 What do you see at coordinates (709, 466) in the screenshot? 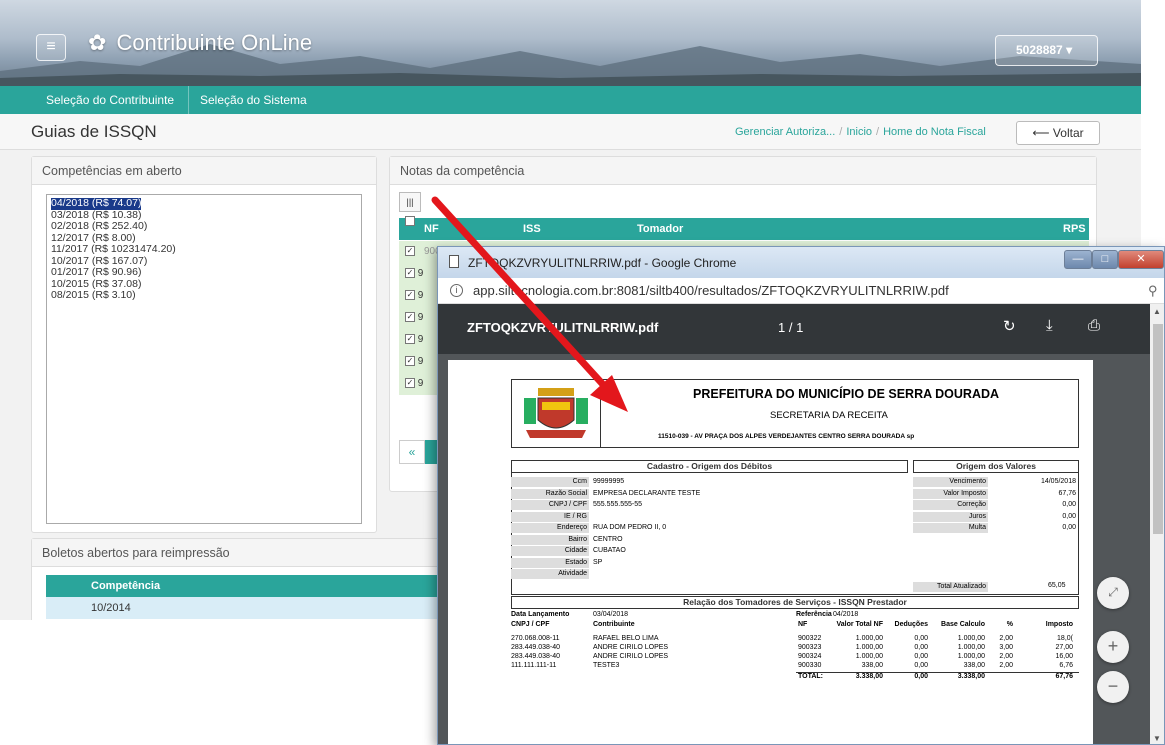
I see `cadastro-title: Cadastro - Origem dos Débitos` at bounding box center [709, 466].